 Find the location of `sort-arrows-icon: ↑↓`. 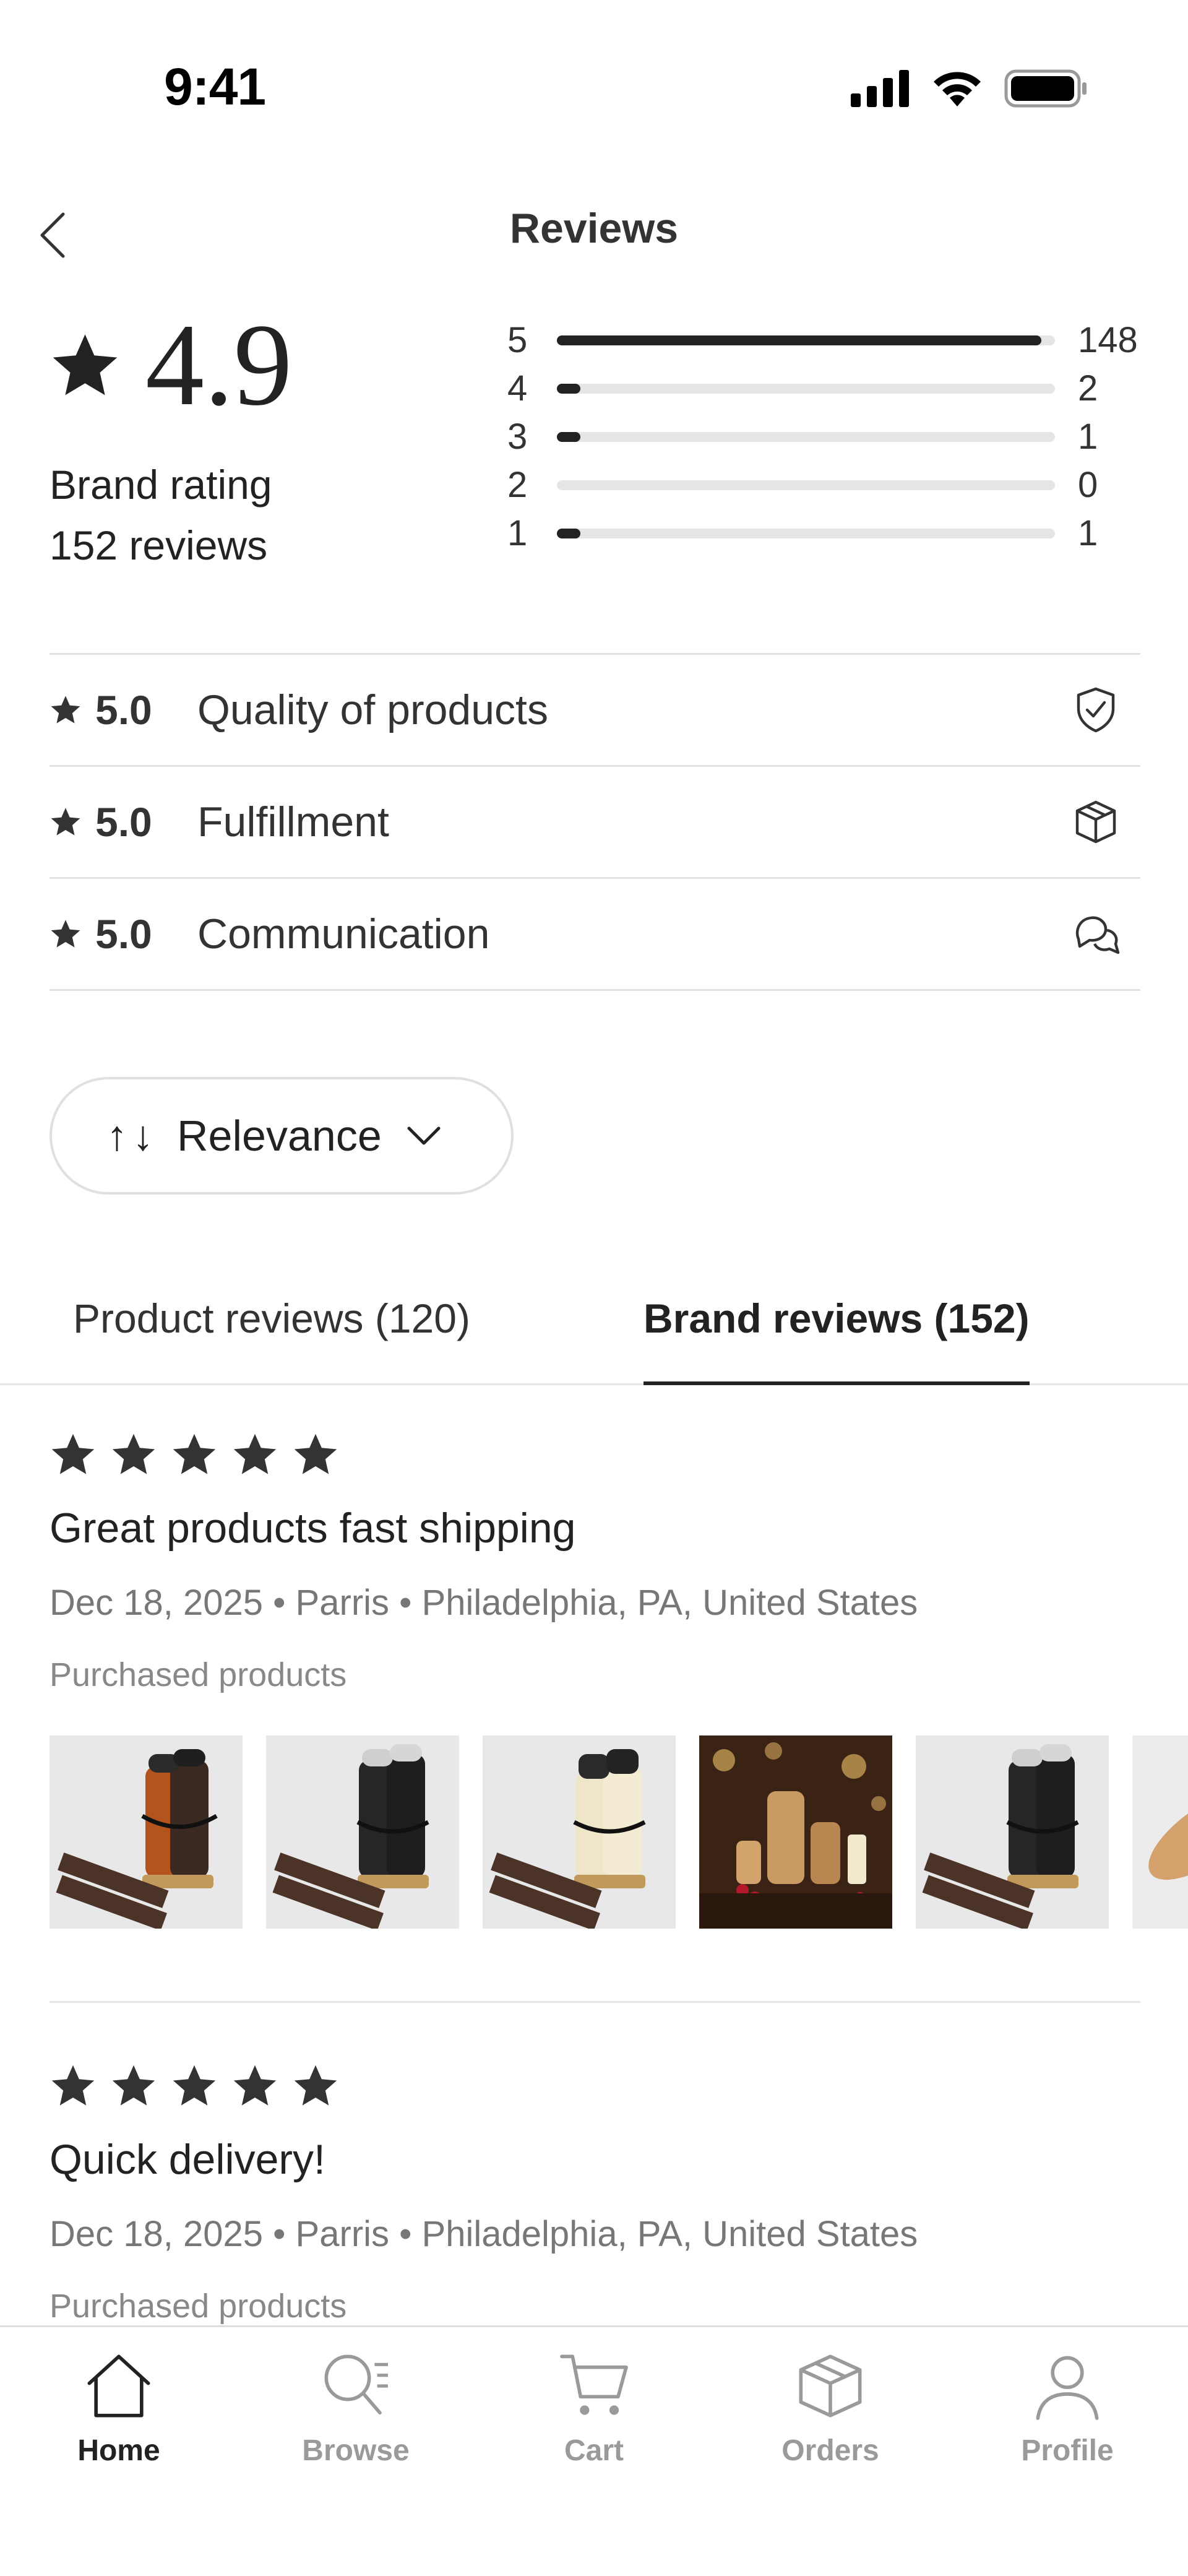

sort-arrows-icon: ↑↓ is located at coordinates (132, 1135).